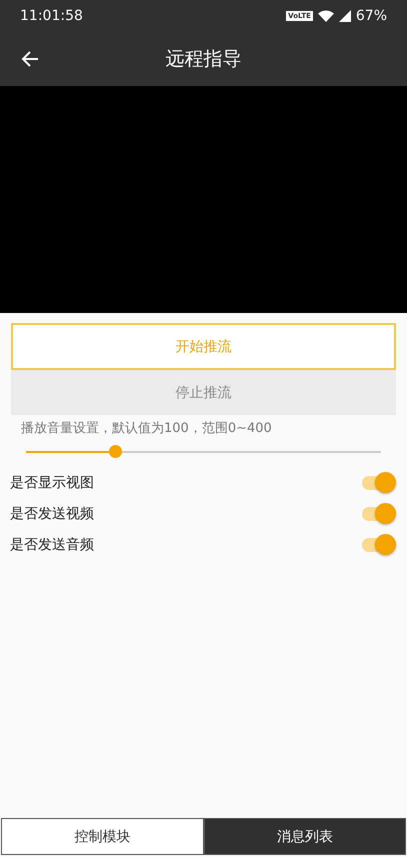 This screenshot has height=857, width=407. What do you see at coordinates (30, 59) in the screenshot?
I see `back-arrow-icon` at bounding box center [30, 59].